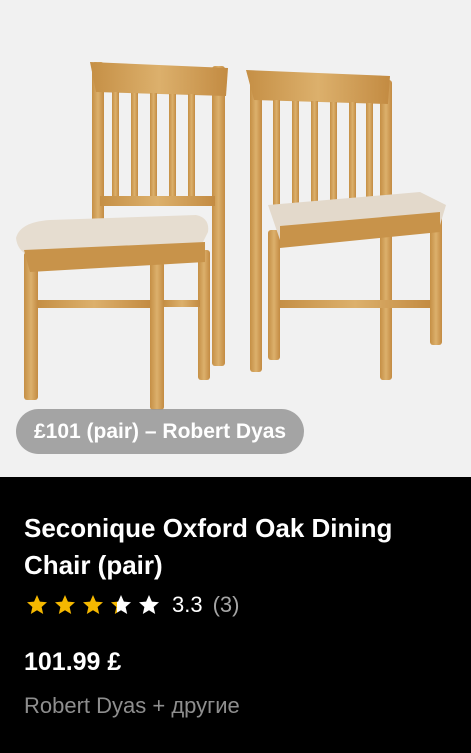  Describe the element at coordinates (160, 431) in the screenshot. I see `price-tag: £101 (pair) – Robert Dyas` at that location.